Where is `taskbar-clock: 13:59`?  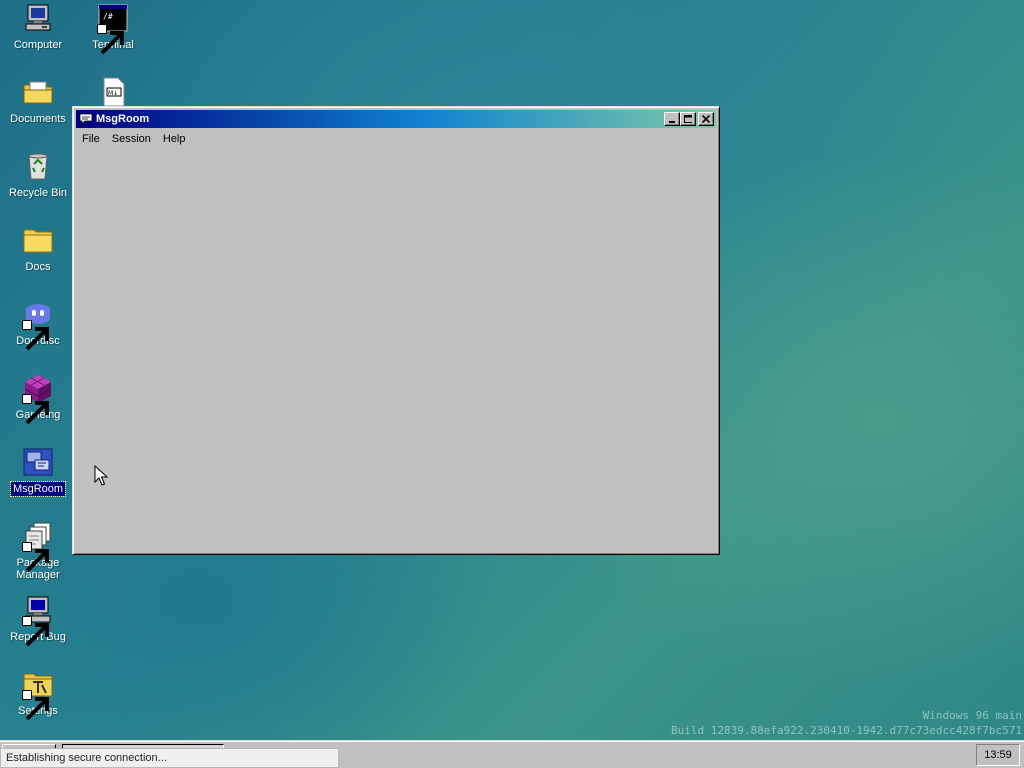 taskbar-clock: 13:59 is located at coordinates (998, 755).